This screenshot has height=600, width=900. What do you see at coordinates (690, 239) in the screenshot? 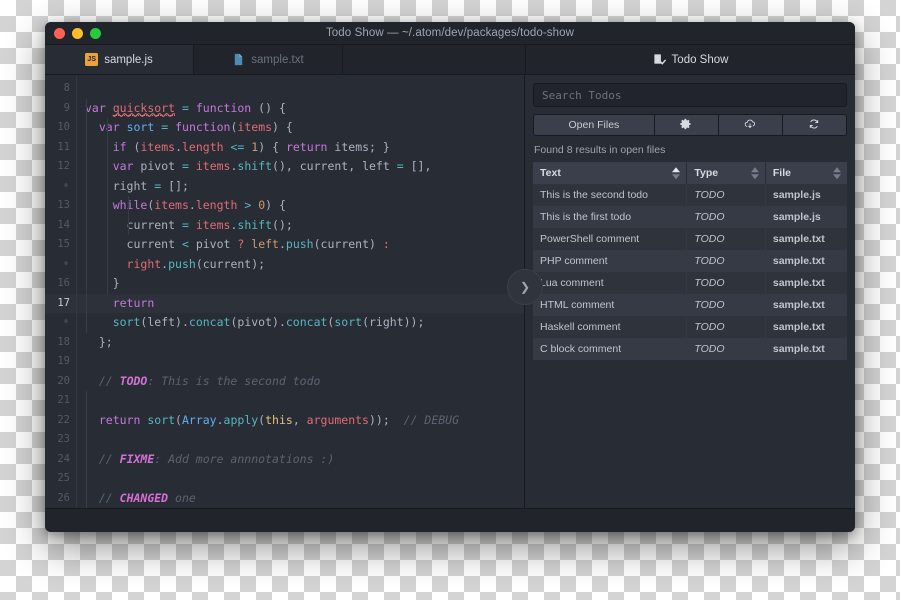
I see `table-row: PowerShell comment TODO sample.txt` at bounding box center [690, 239].